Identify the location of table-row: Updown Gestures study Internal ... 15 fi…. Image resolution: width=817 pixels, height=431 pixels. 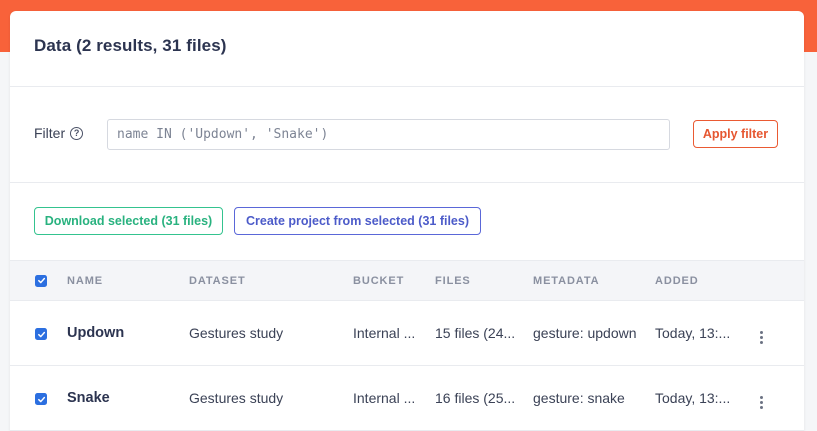
(407, 333).